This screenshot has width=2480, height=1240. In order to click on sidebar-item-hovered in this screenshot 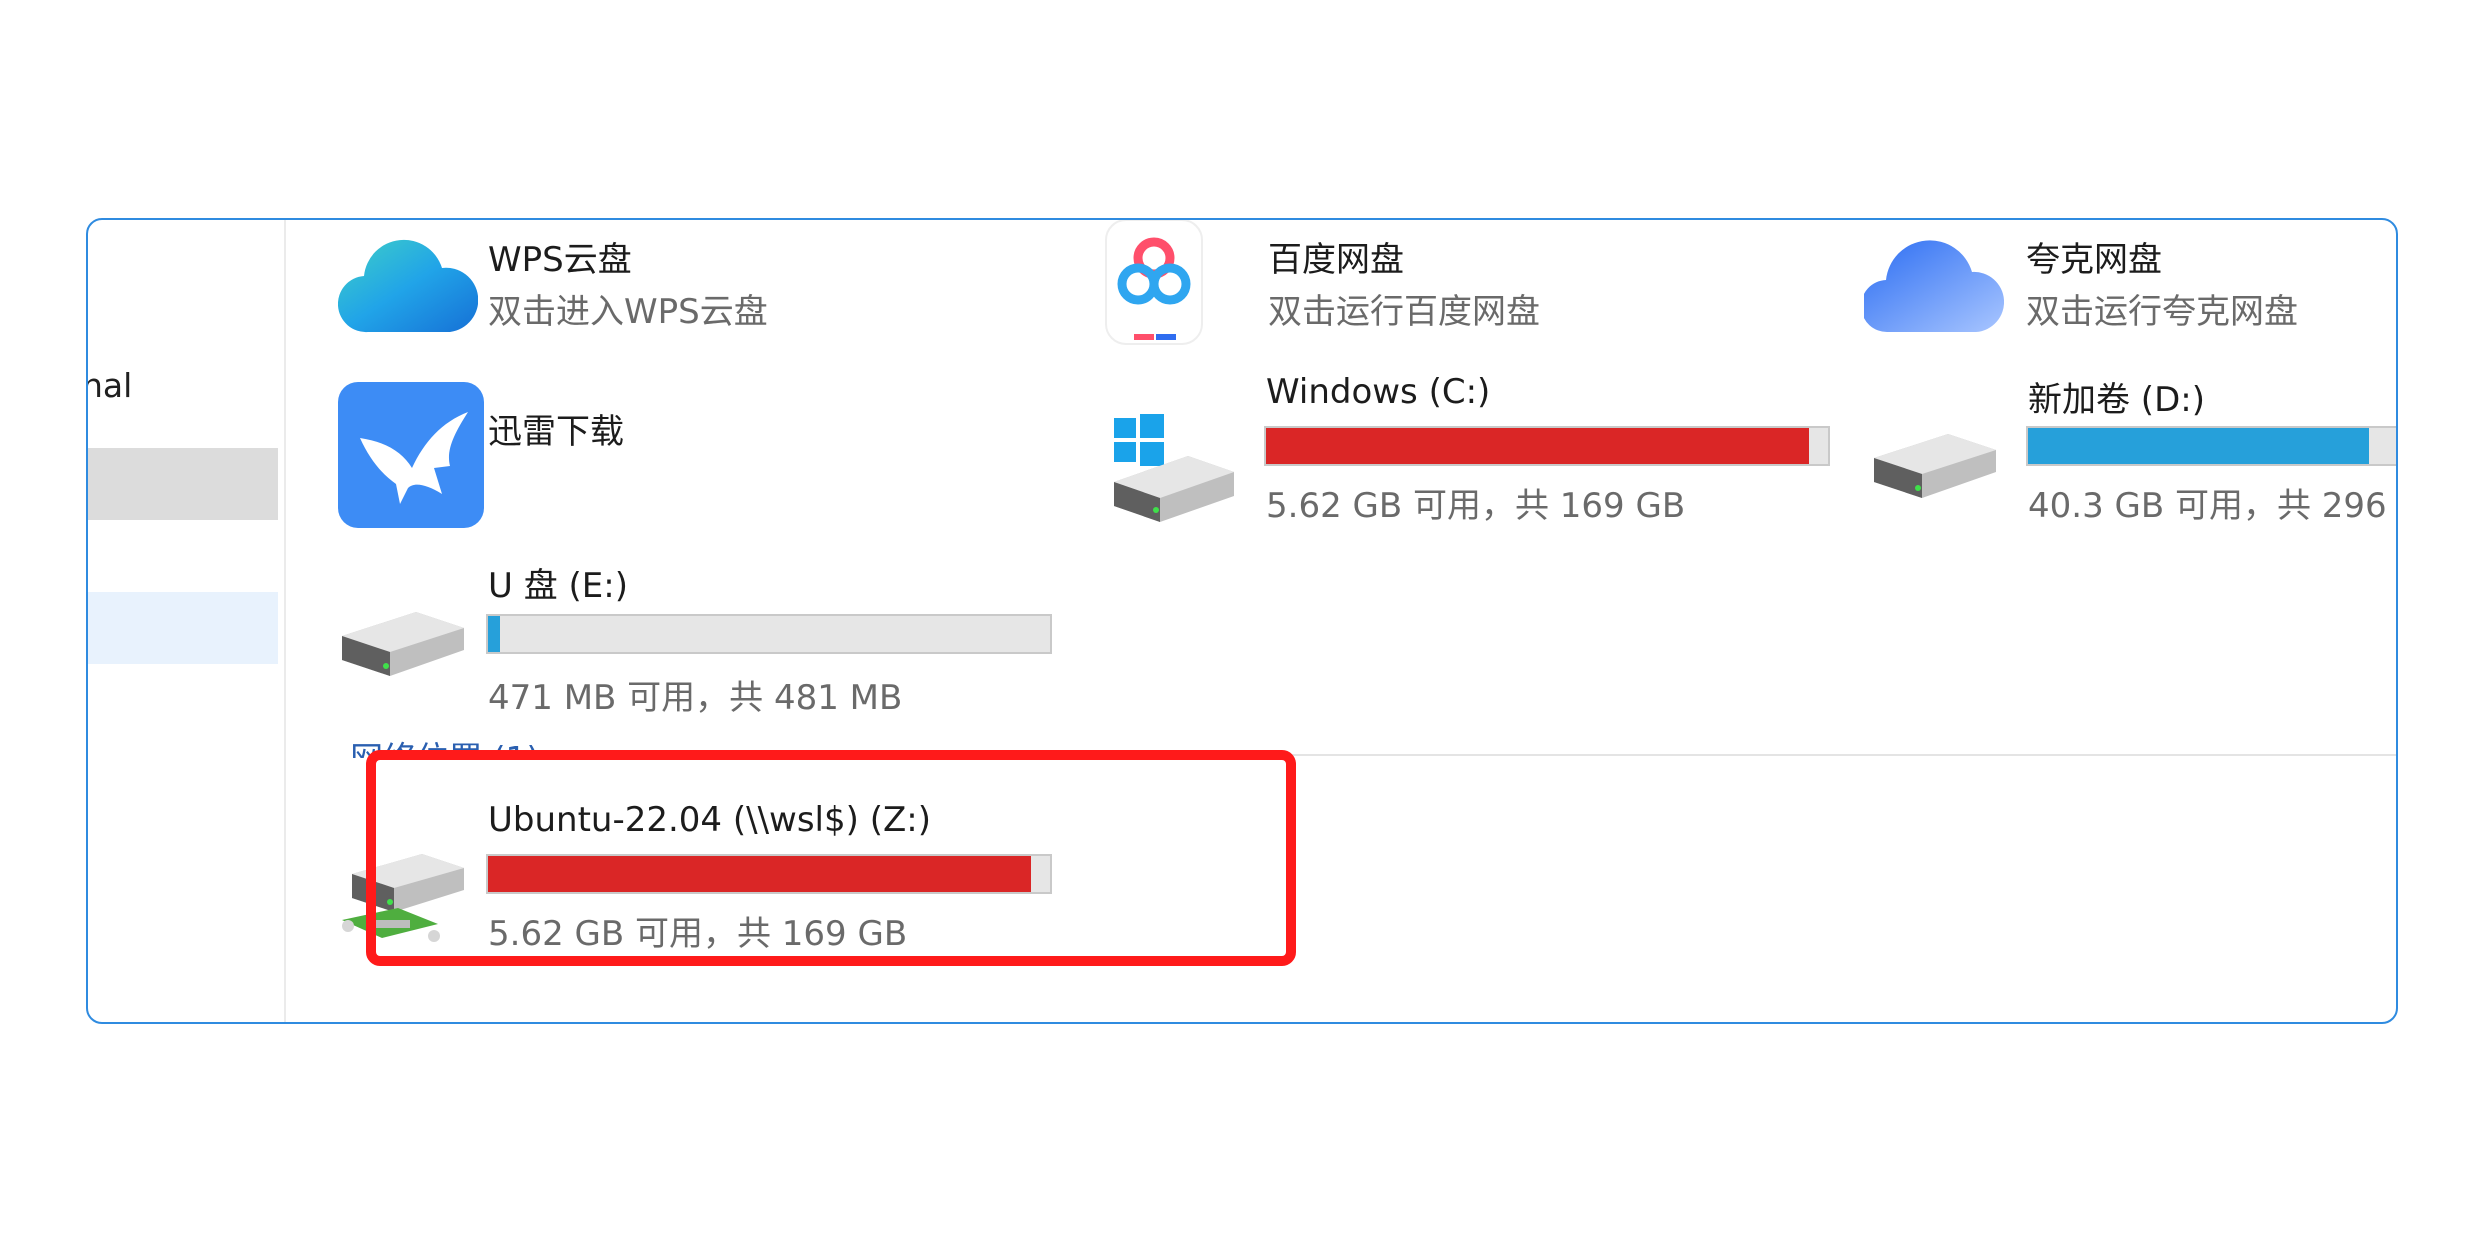, I will do `click(183, 484)`.